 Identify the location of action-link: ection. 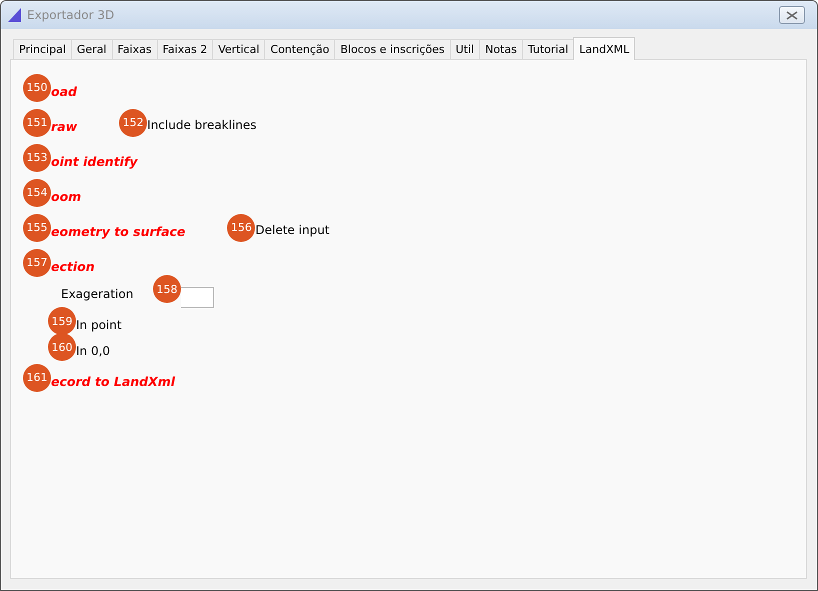
(73, 266).